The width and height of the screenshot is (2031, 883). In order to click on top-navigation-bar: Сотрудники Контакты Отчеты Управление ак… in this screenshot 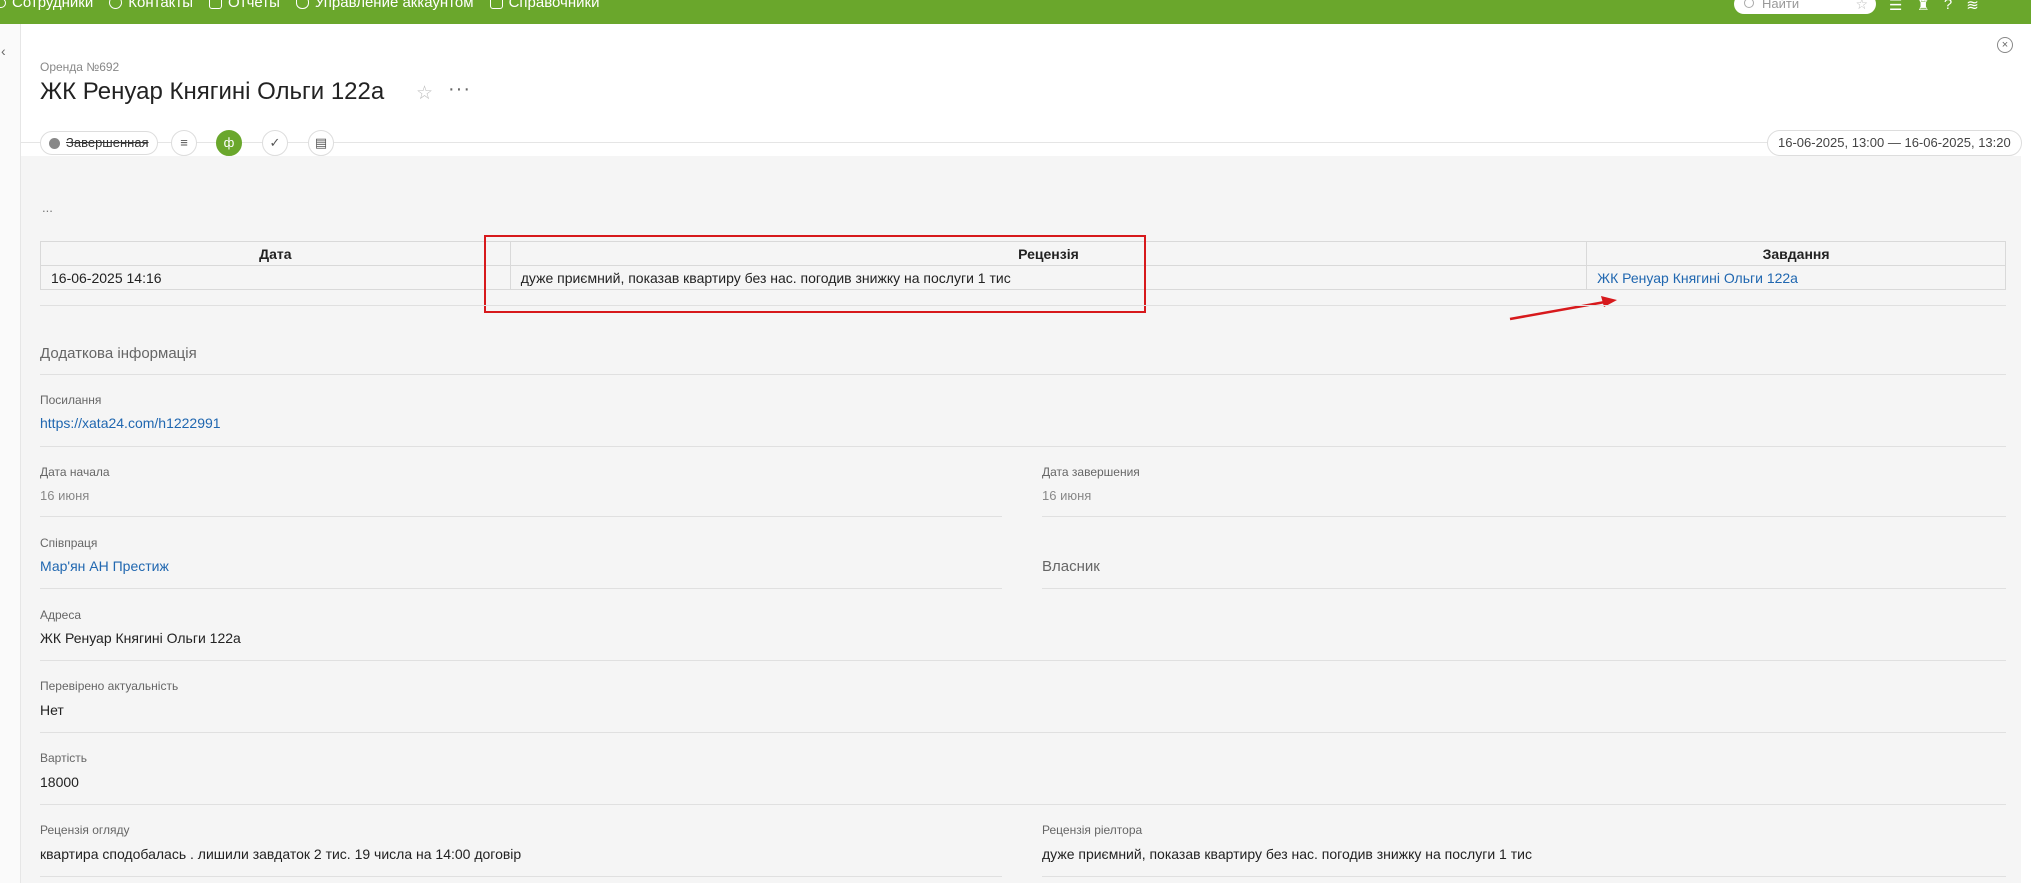, I will do `click(1015, 12)`.